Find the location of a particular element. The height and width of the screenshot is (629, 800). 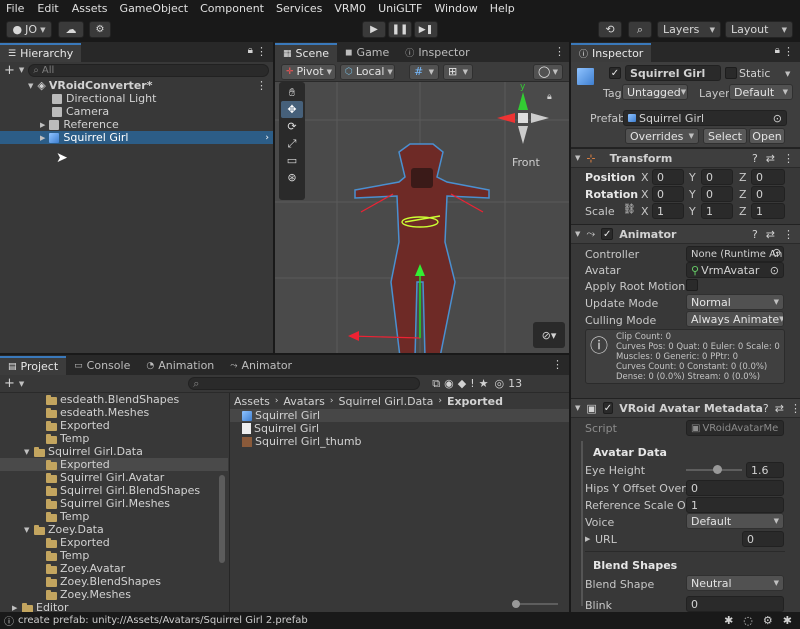

position-y-field: 0 is located at coordinates (717, 177).